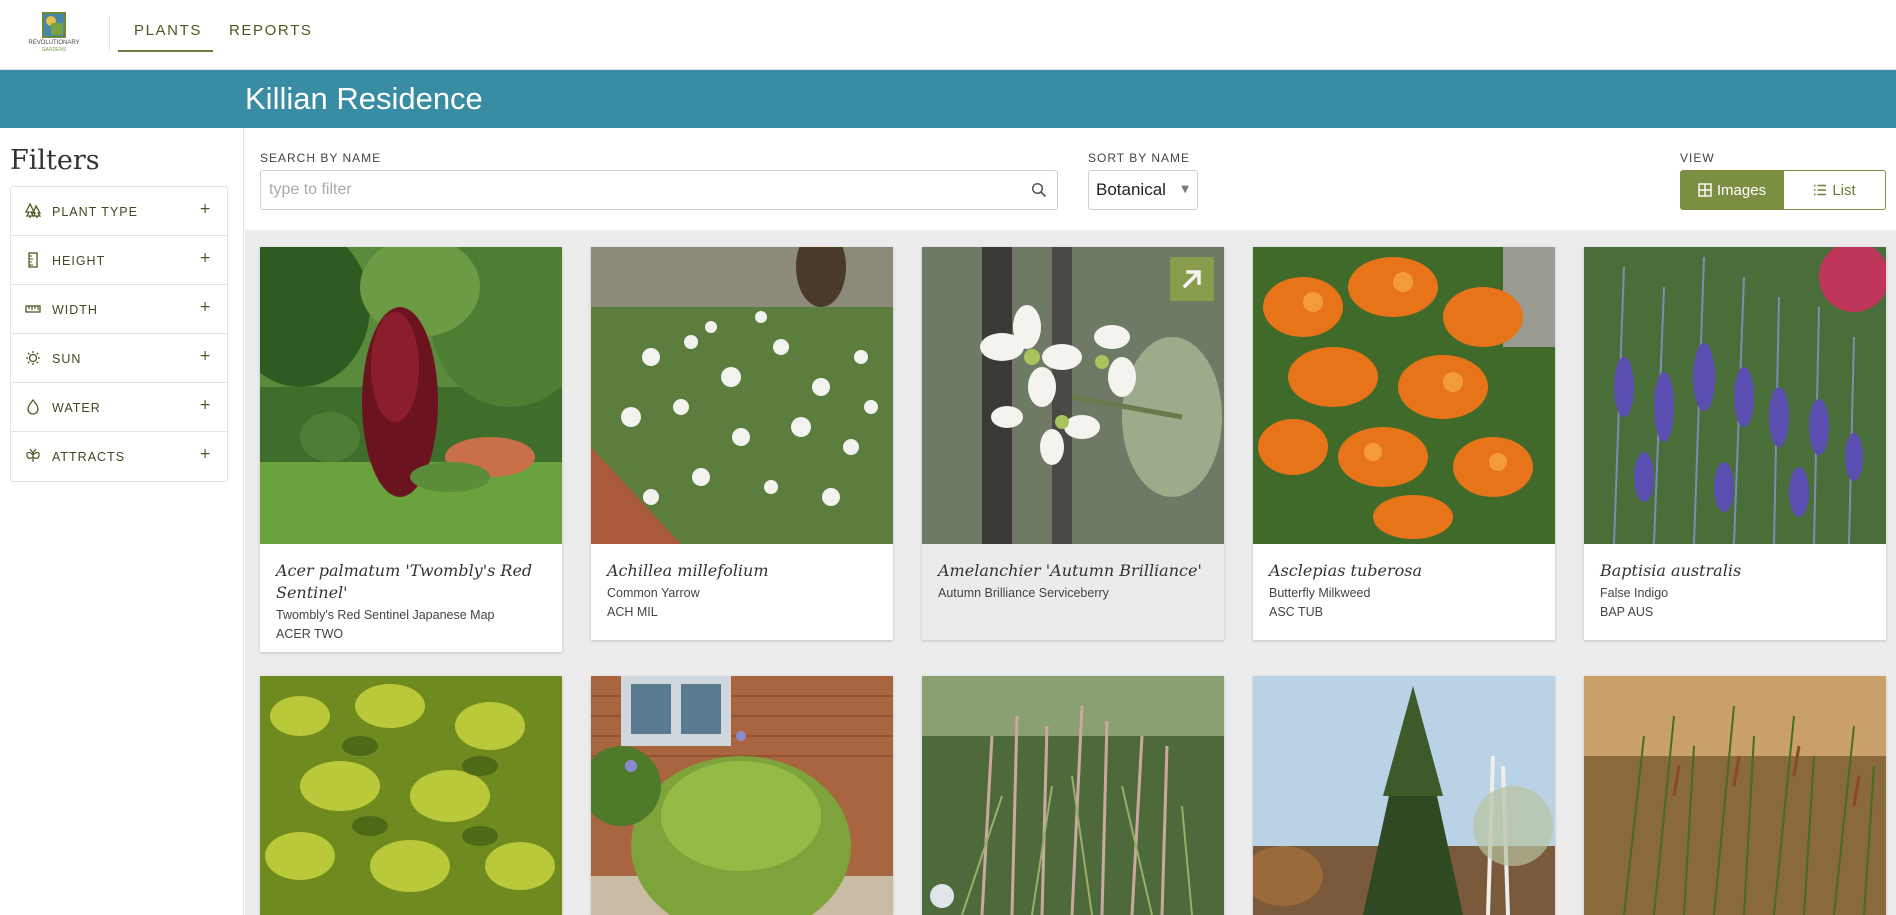  I want to click on page-title: Killian Residence, so click(364, 98).